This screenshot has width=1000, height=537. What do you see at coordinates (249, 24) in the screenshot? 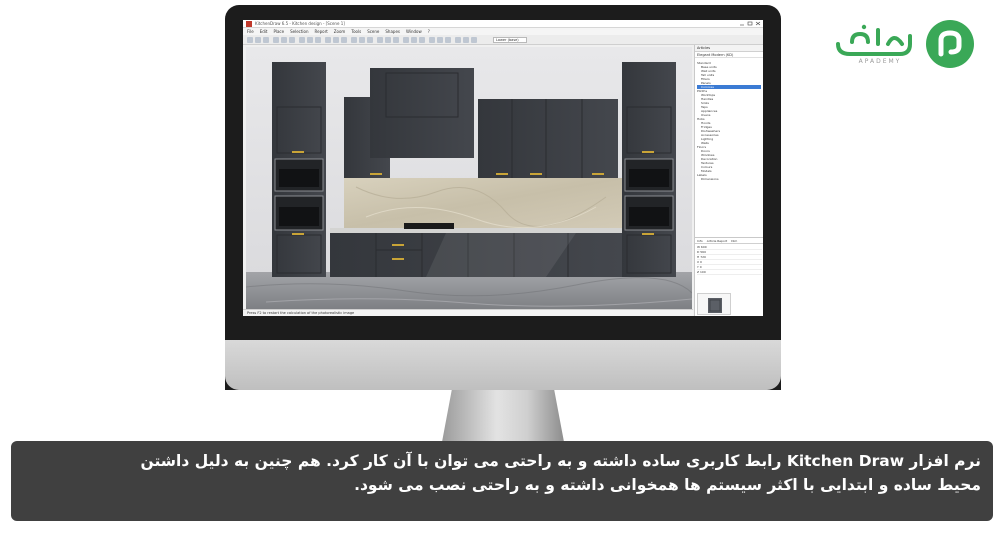
I see `app-icon` at bounding box center [249, 24].